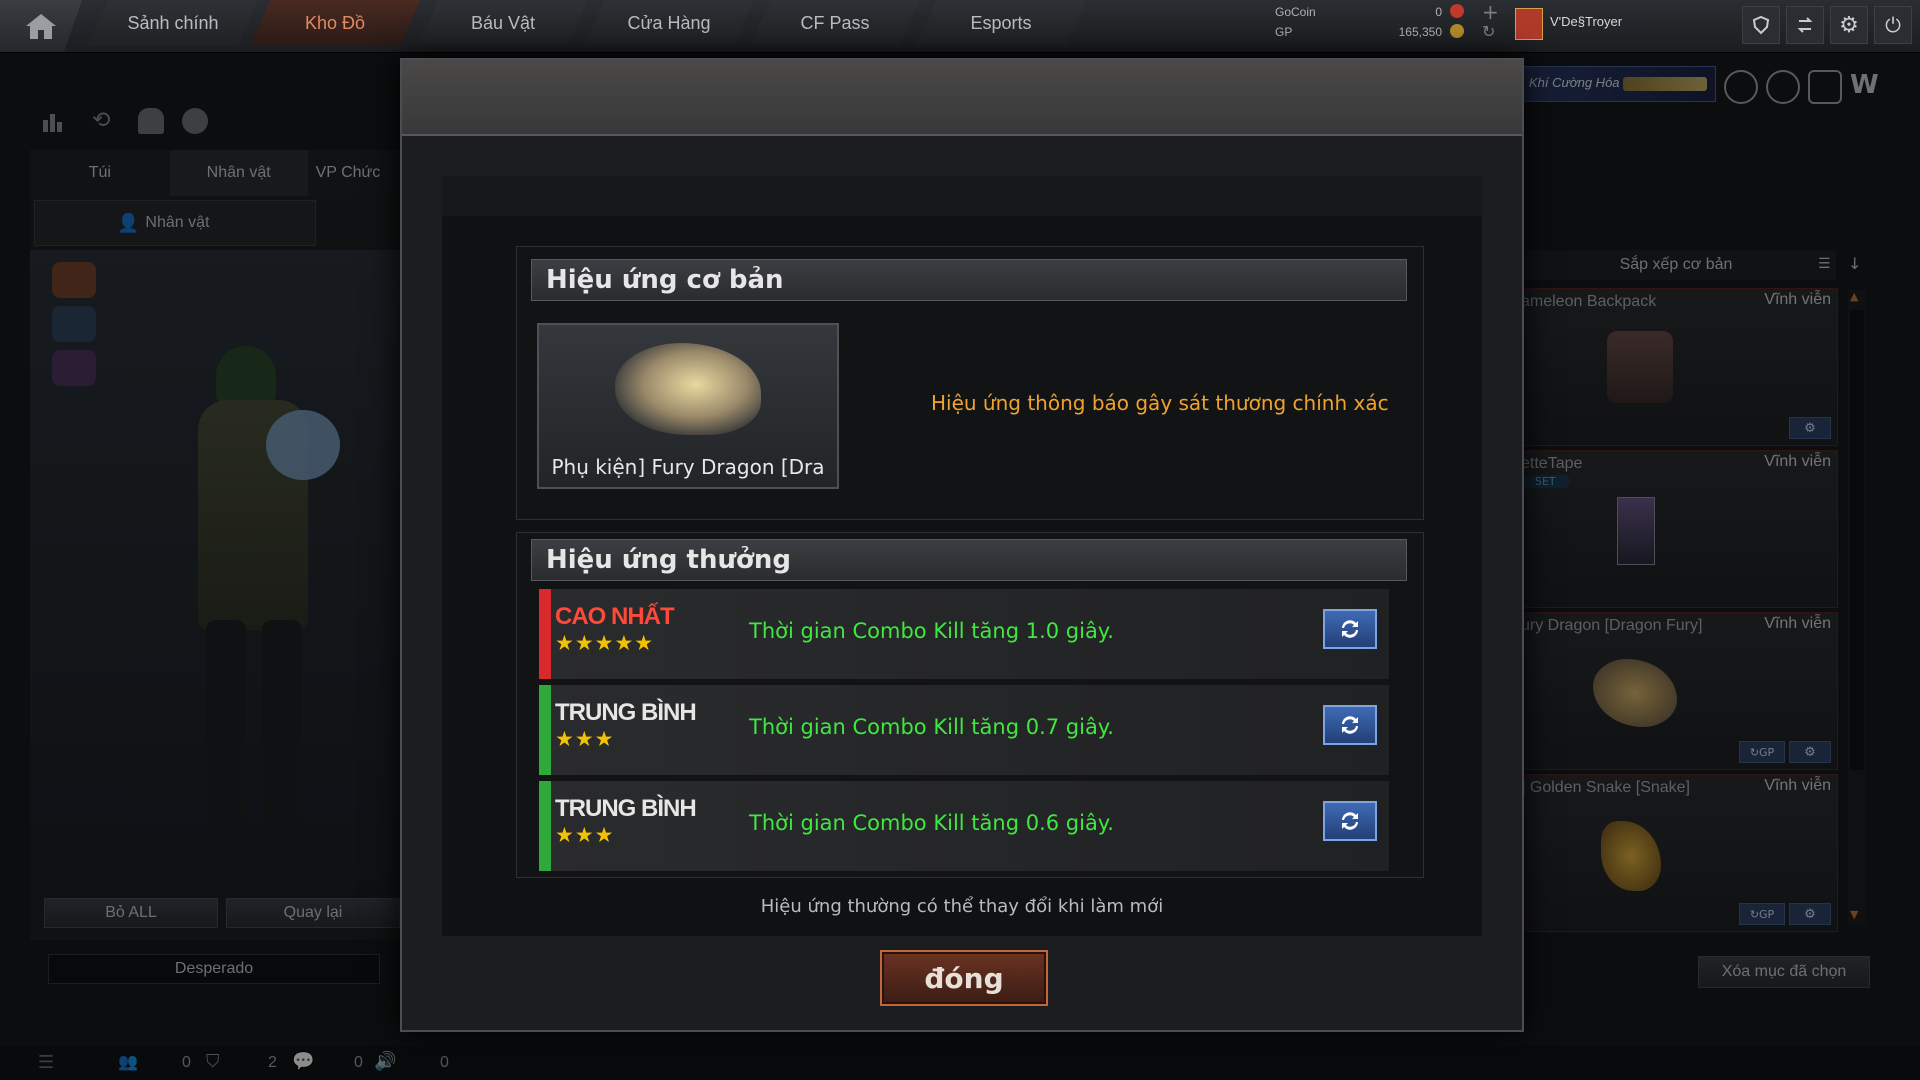  Describe the element at coordinates (1805, 25) in the screenshot. I see `exchange-icon` at that location.